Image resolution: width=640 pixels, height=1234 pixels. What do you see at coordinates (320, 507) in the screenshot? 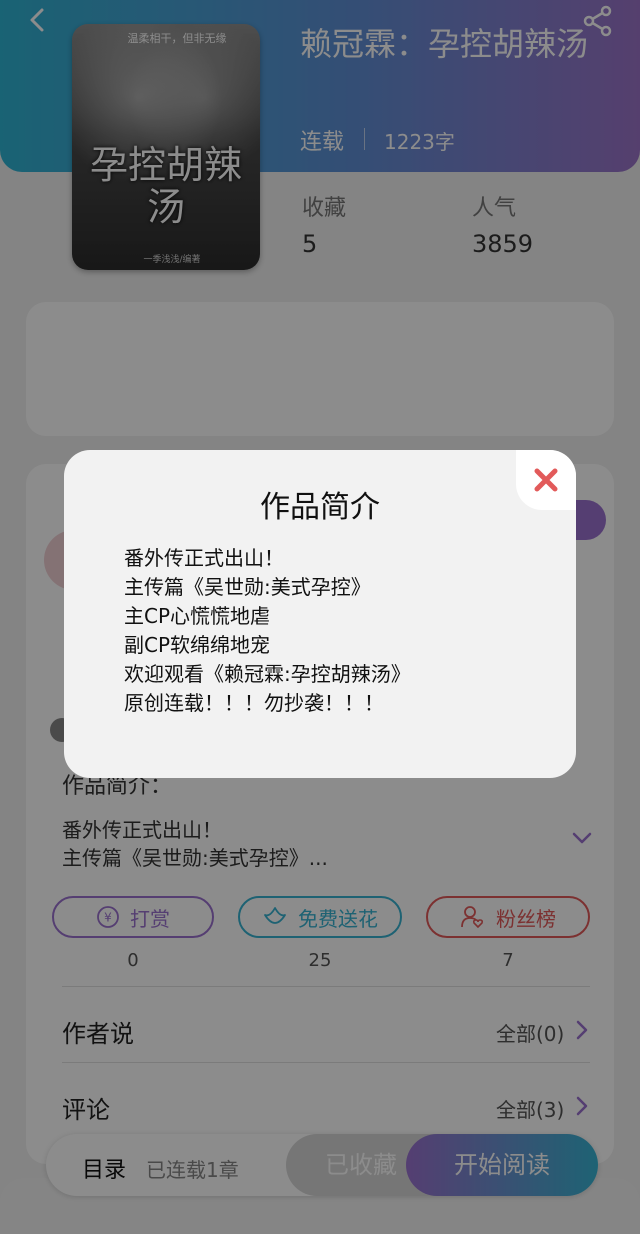
I see `modal-title: 作品简介` at bounding box center [320, 507].